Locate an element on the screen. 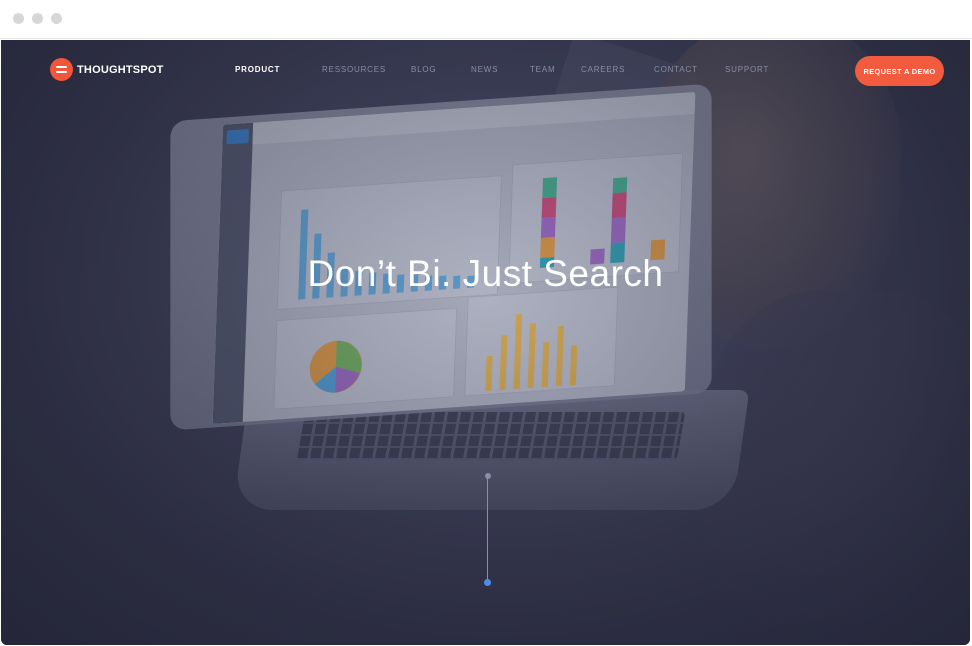  brand-logo: THOUGHTSPOT is located at coordinates (107, 69).